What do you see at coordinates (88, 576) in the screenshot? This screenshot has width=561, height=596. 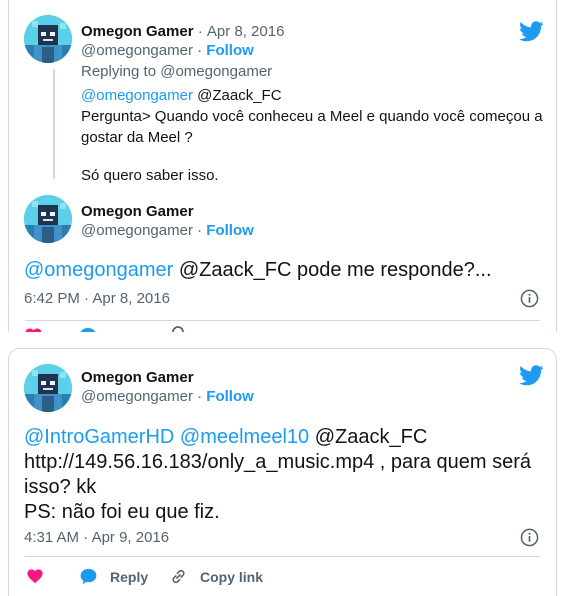 I see `reply-bubble-icon` at bounding box center [88, 576].